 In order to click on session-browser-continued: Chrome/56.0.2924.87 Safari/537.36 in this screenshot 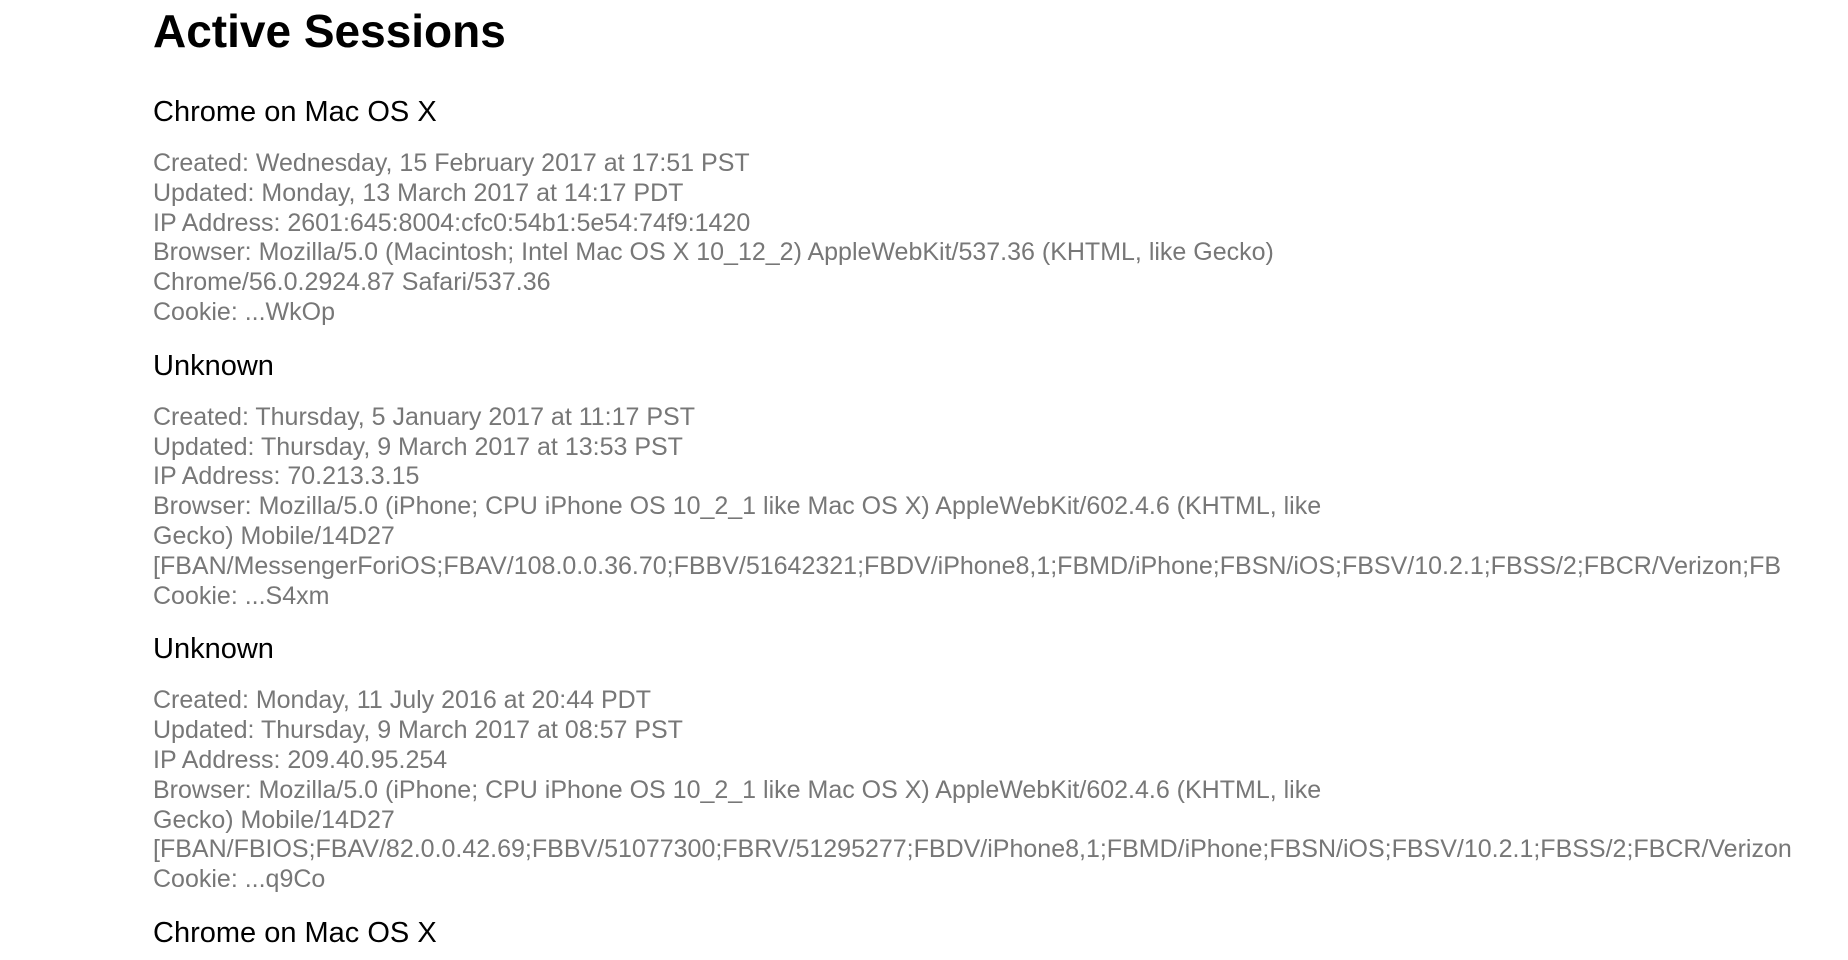, I will do `click(352, 282)`.